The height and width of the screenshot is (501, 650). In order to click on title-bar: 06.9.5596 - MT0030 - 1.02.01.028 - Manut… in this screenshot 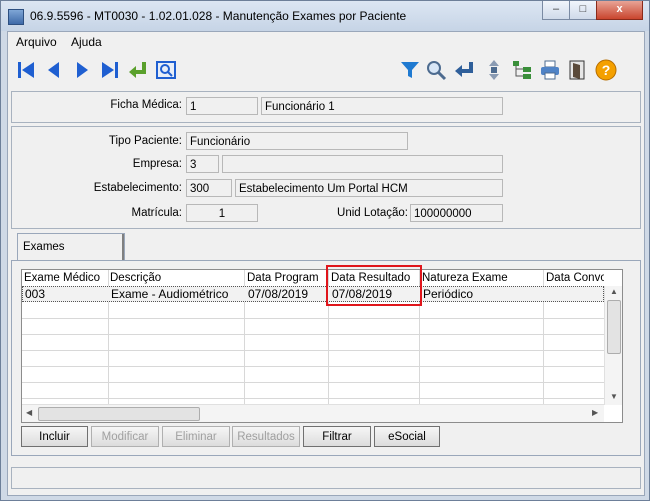, I will do `click(325, 16)`.